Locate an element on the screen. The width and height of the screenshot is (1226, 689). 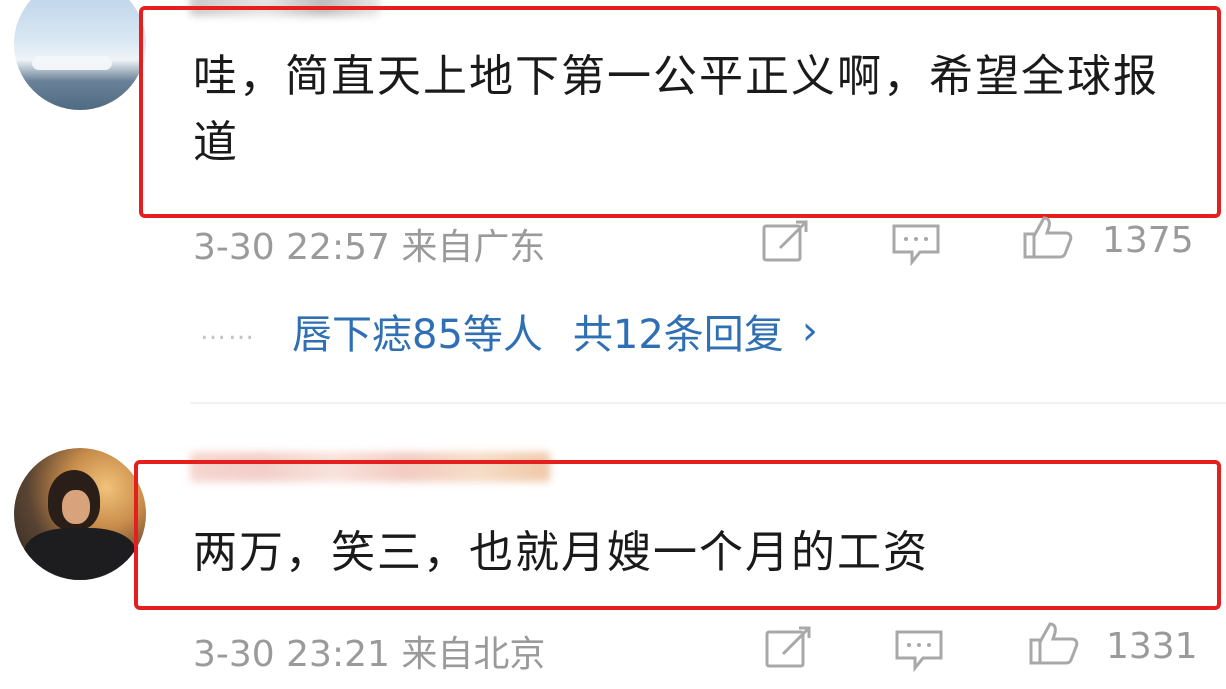
comment-location: 来自北京 is located at coordinates (473, 654).